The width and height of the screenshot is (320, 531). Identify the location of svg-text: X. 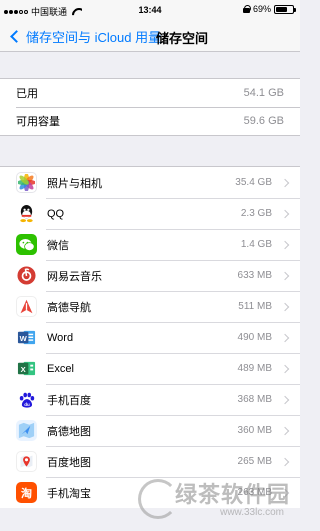
(23, 369).